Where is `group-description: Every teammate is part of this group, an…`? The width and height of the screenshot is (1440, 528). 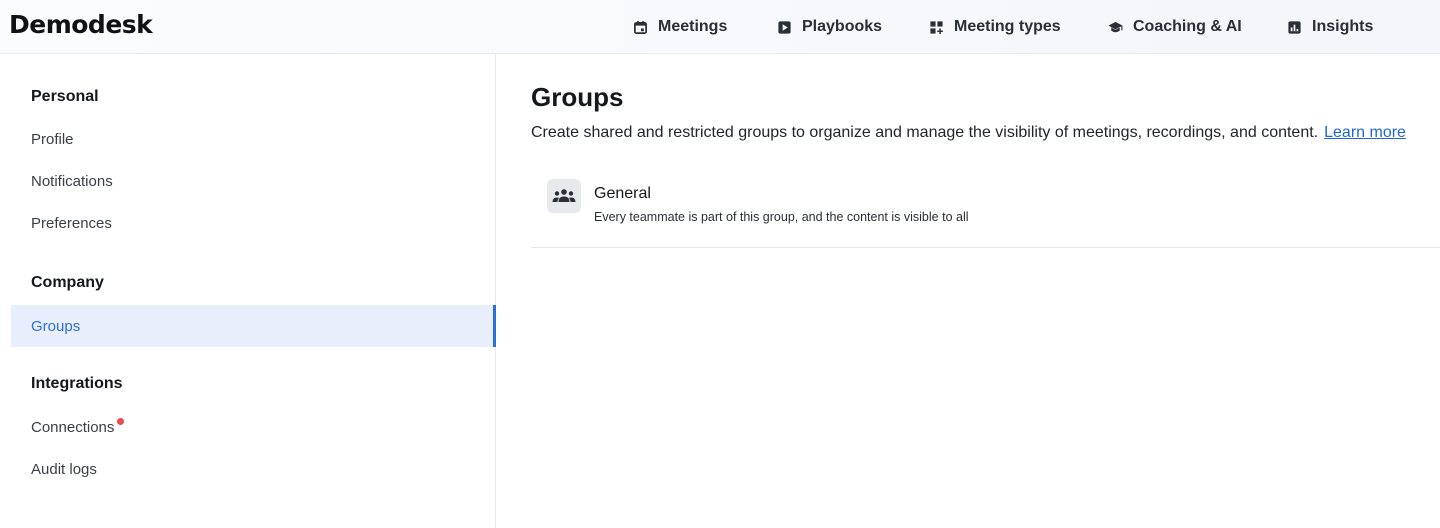
group-description: Every teammate is part of this group, an… is located at coordinates (781, 217).